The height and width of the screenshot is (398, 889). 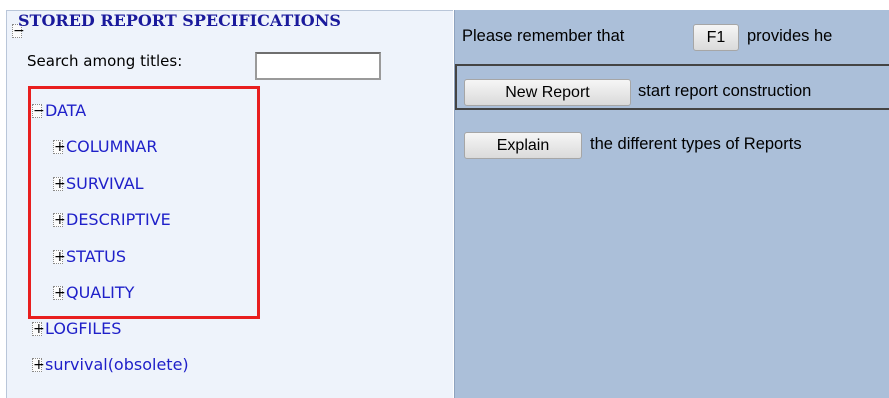 I want to click on f1-help-button: F1, so click(x=716, y=37).